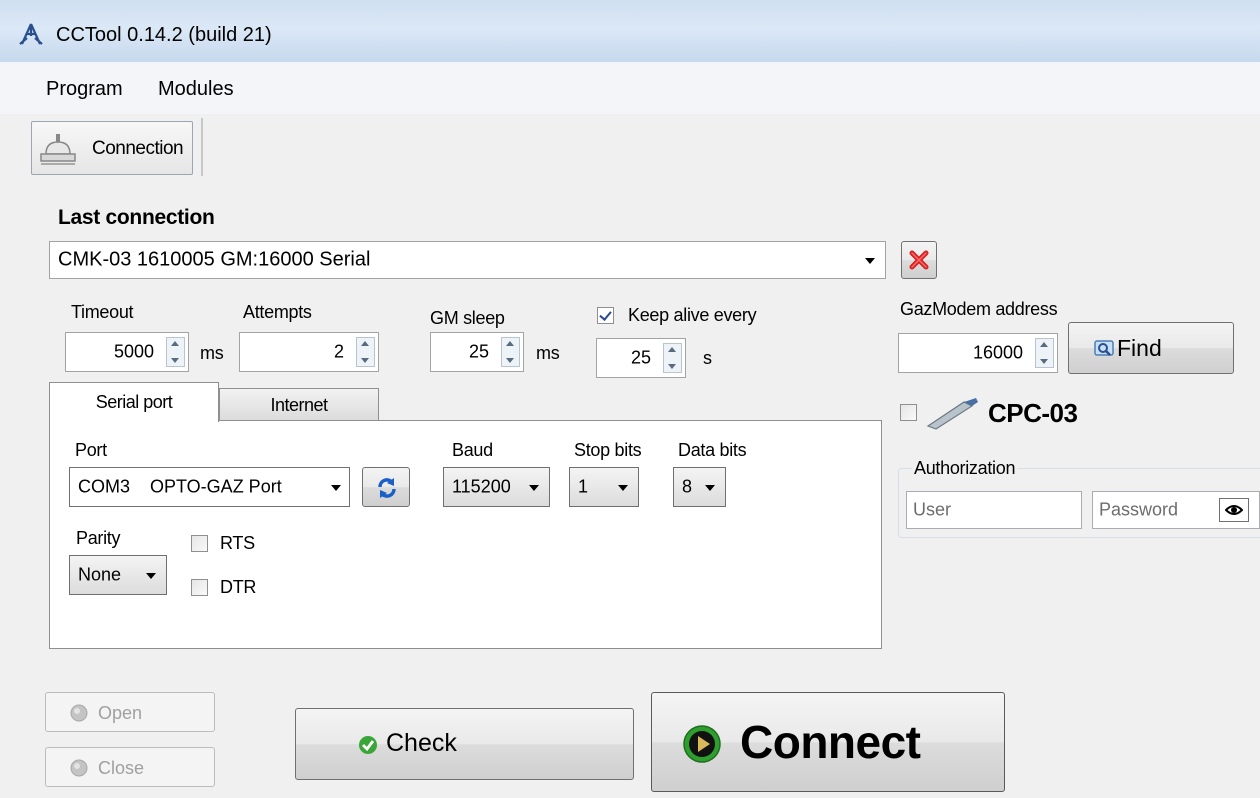 This screenshot has height=798, width=1260. I want to click on close-button-label: Close, so click(121, 768).